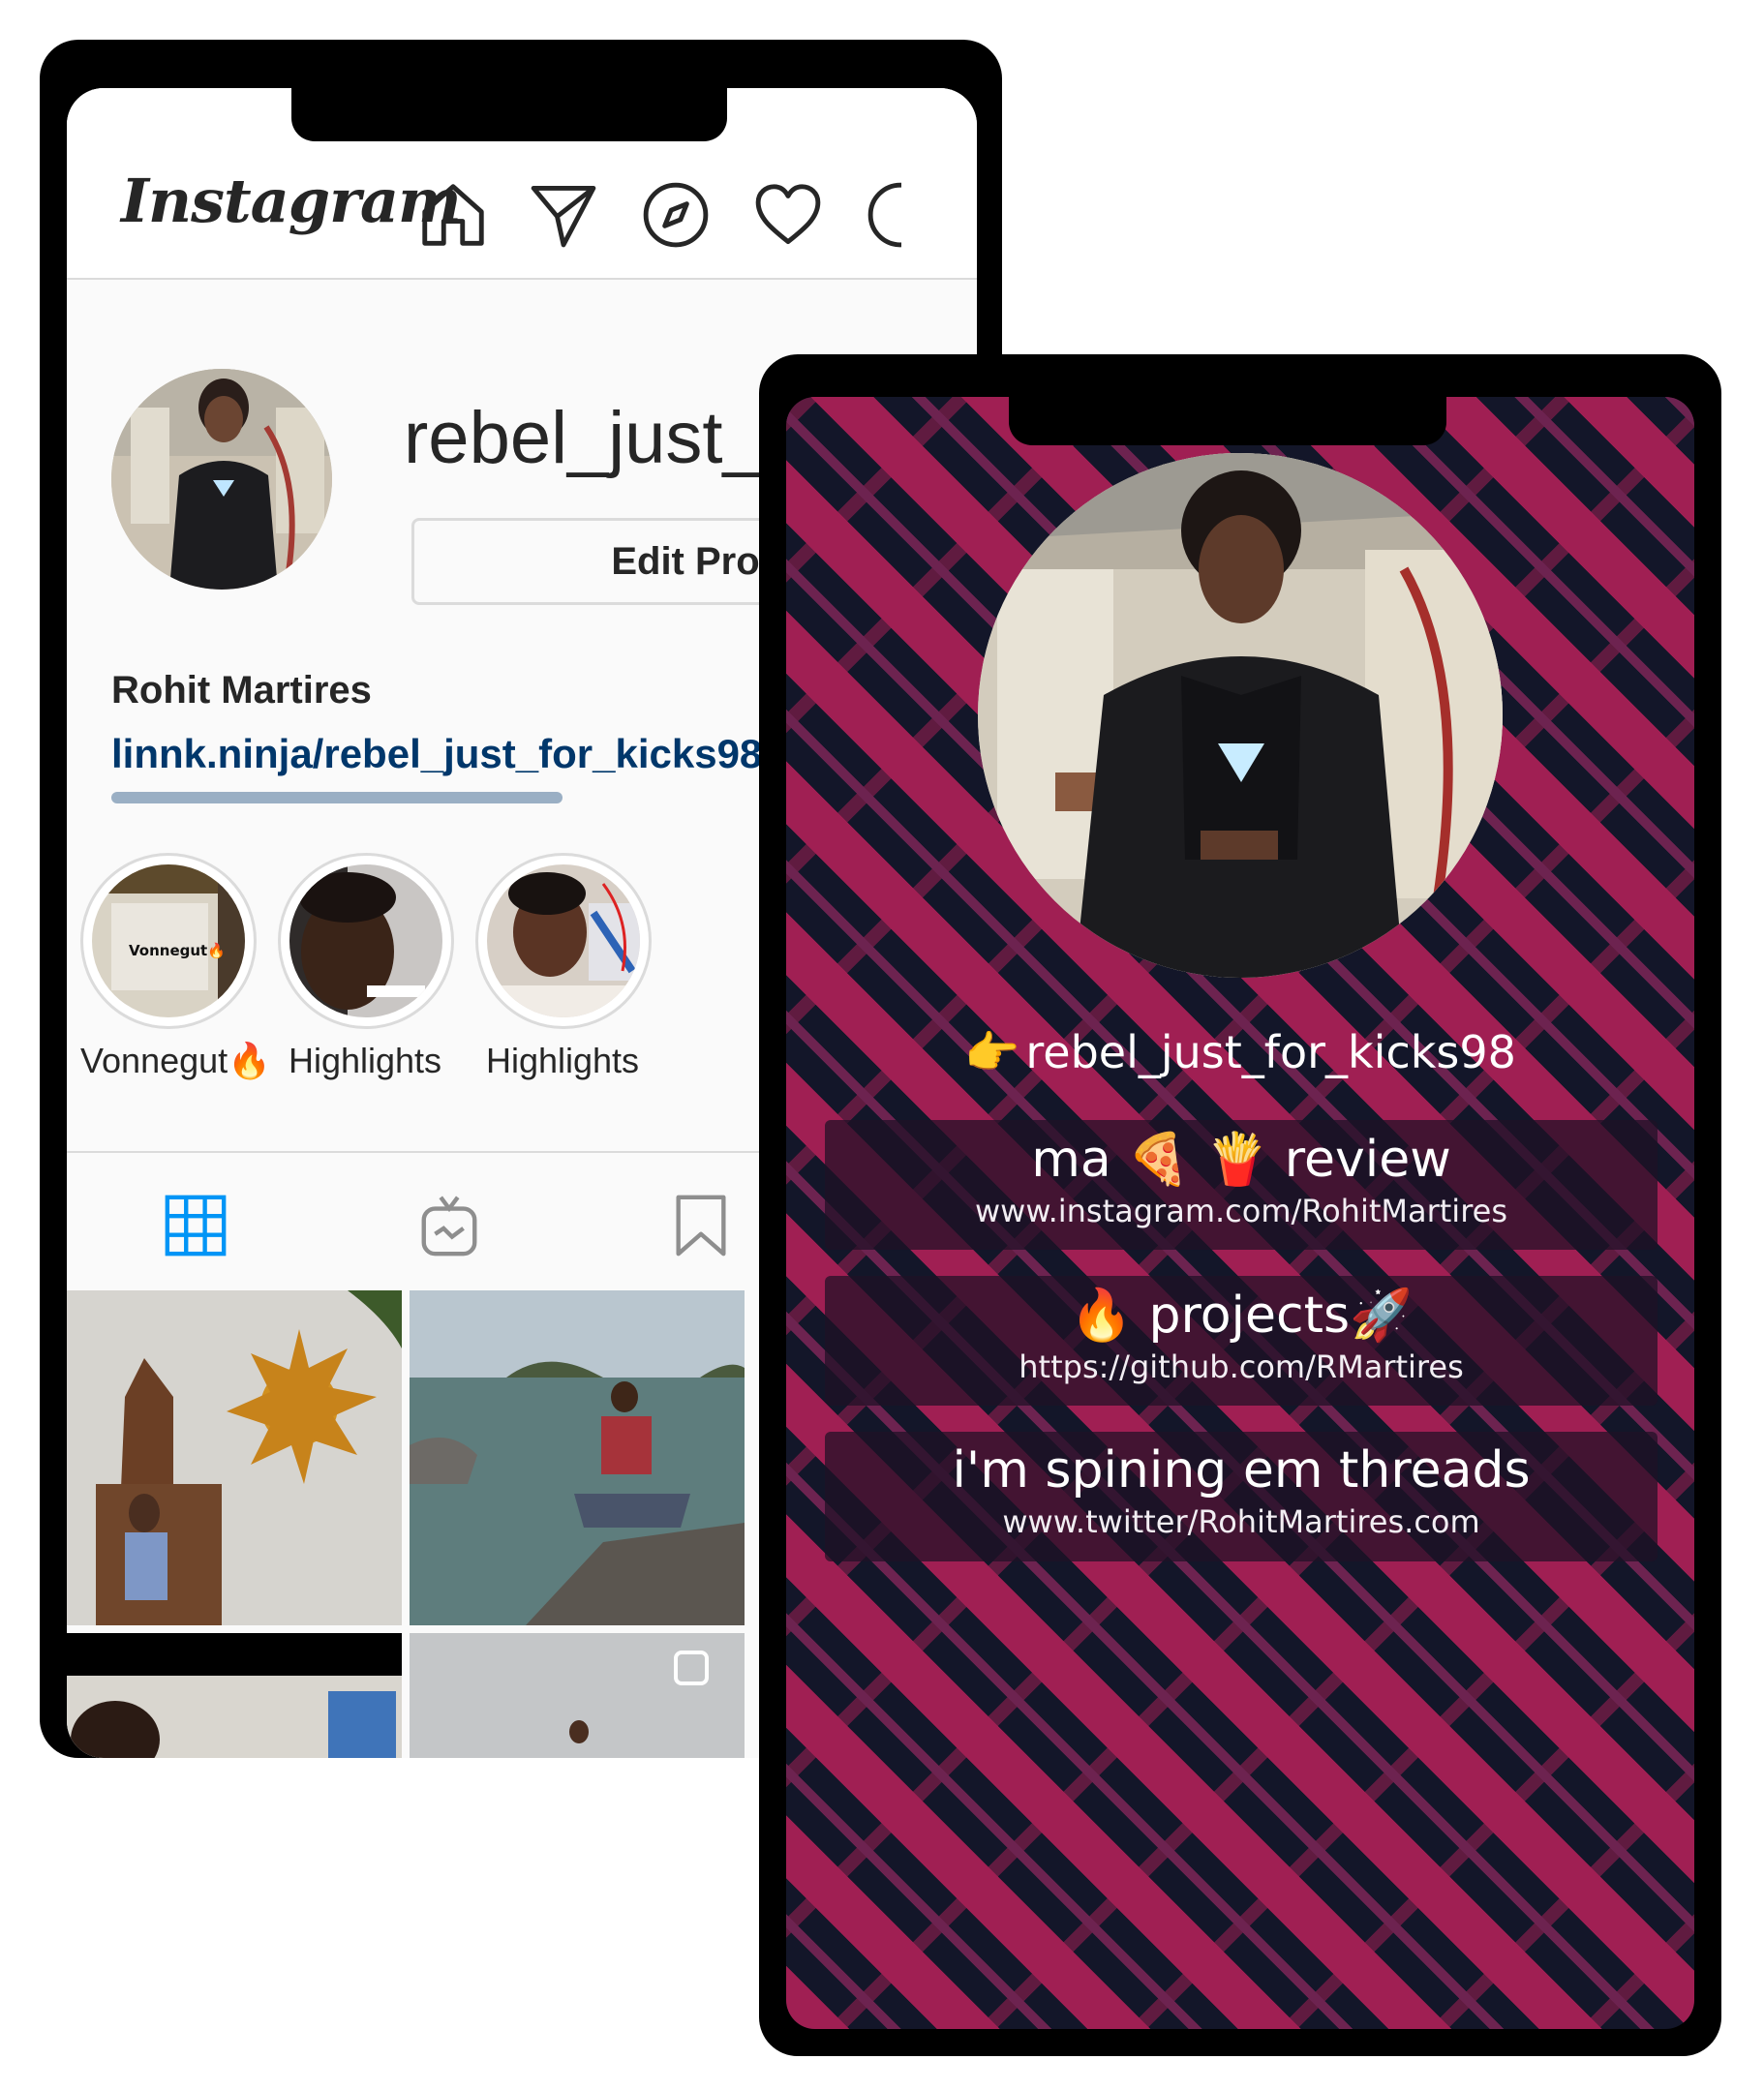 This screenshot has height=2090, width=1764. I want to click on pointing-hand-icon: 👉, so click(992, 1052).